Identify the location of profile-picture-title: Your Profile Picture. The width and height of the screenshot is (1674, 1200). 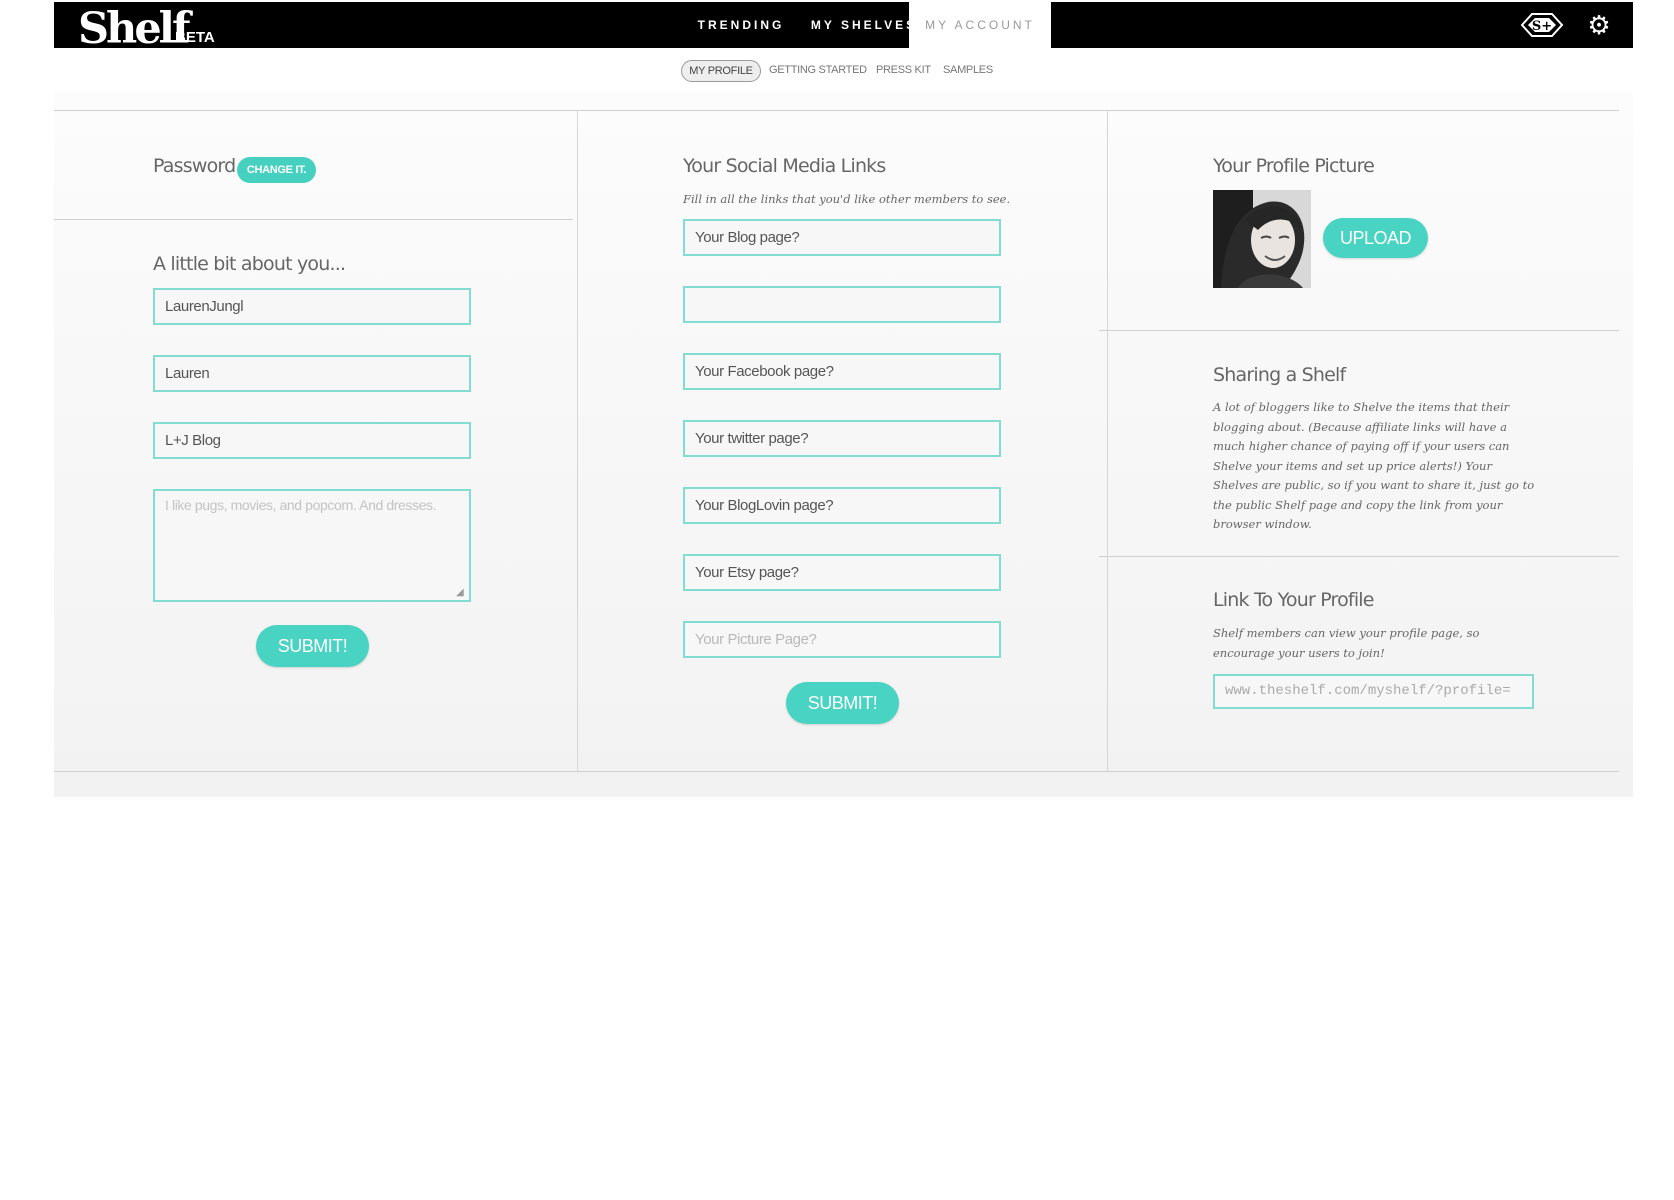
(1294, 166).